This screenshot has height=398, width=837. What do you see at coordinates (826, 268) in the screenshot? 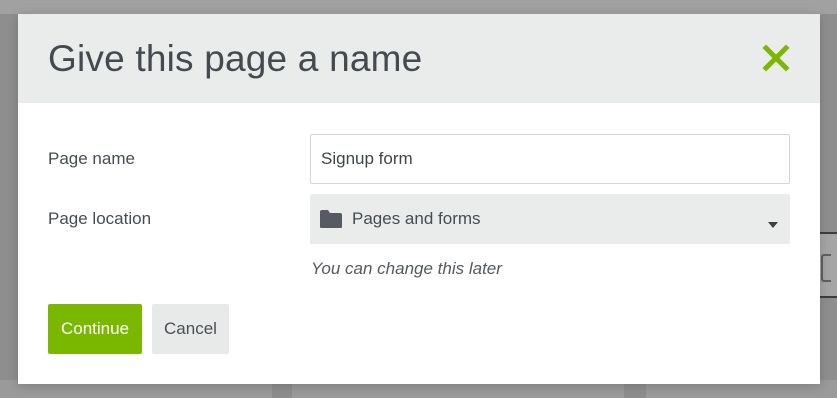
I see `background-icon` at bounding box center [826, 268].